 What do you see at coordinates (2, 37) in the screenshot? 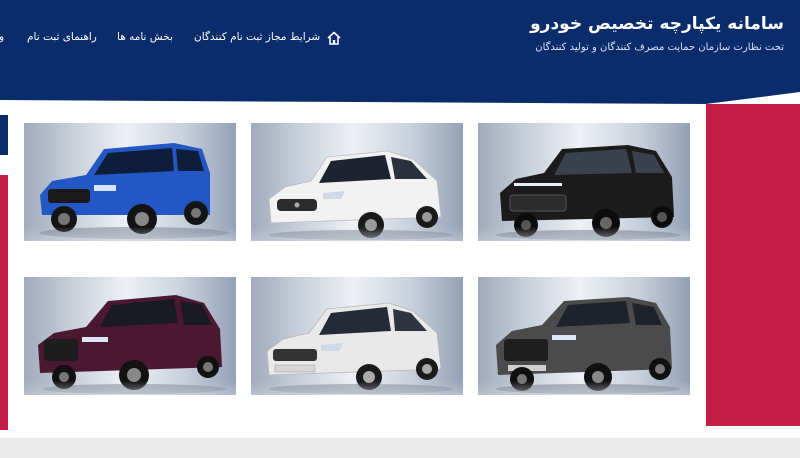
I see `nav-item-truncated: و` at bounding box center [2, 37].